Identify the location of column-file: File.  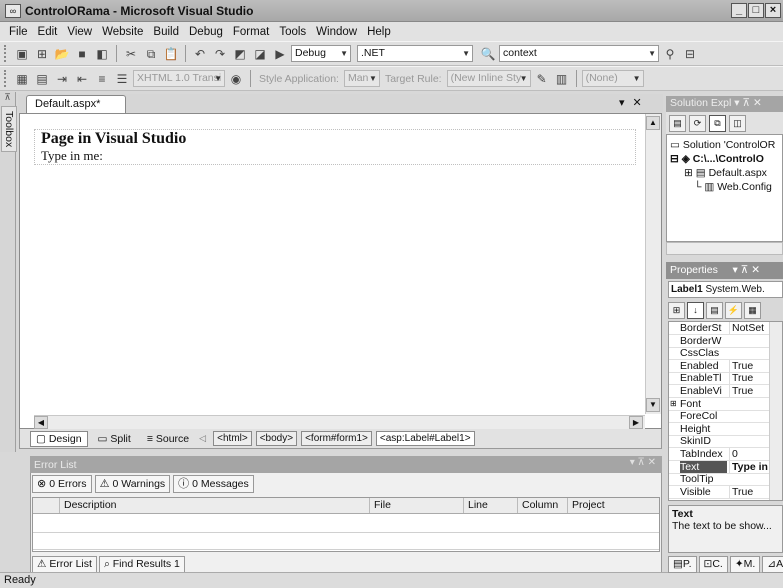
(416, 505).